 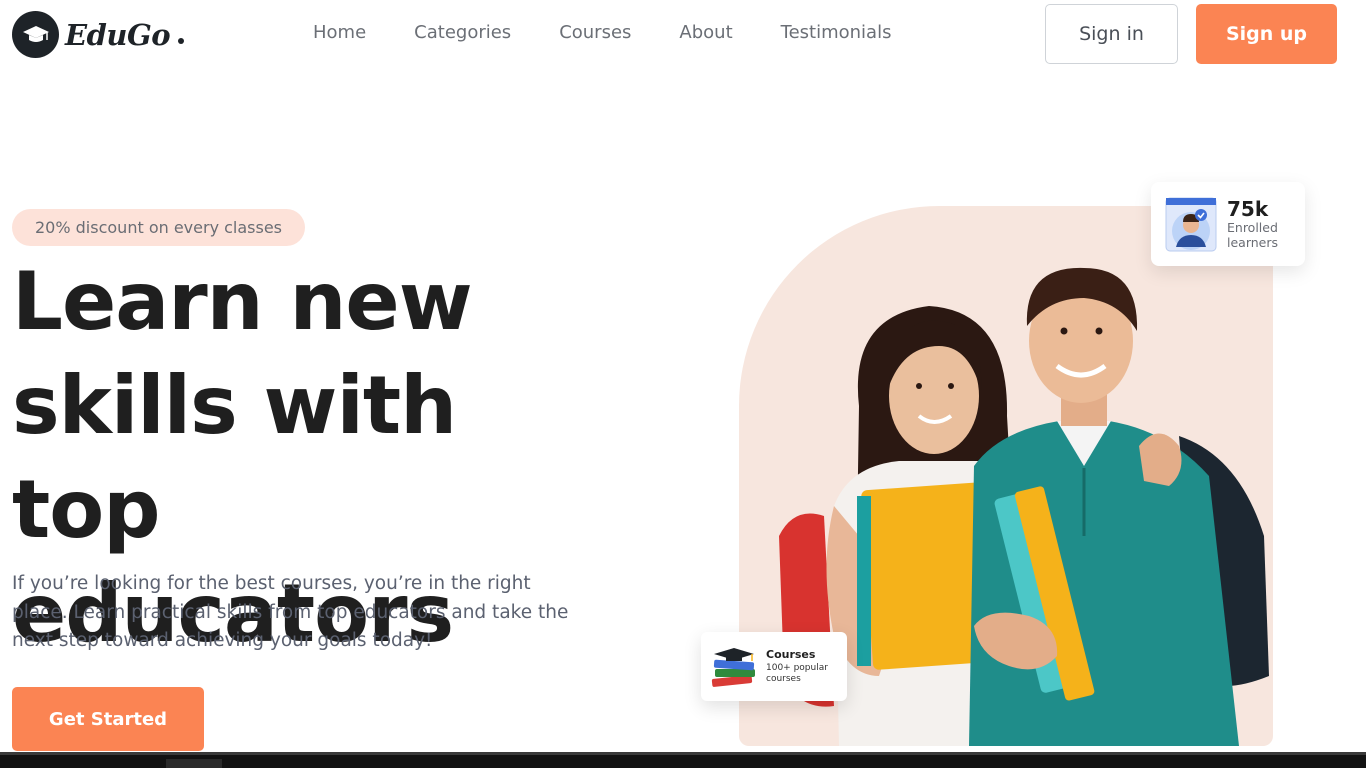 What do you see at coordinates (181, 40) in the screenshot?
I see `brand-dot` at bounding box center [181, 40].